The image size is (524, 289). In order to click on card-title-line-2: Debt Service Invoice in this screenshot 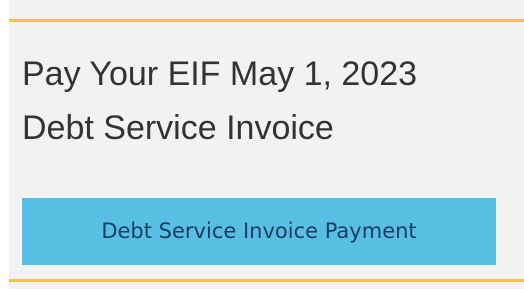, I will do `click(178, 127)`.